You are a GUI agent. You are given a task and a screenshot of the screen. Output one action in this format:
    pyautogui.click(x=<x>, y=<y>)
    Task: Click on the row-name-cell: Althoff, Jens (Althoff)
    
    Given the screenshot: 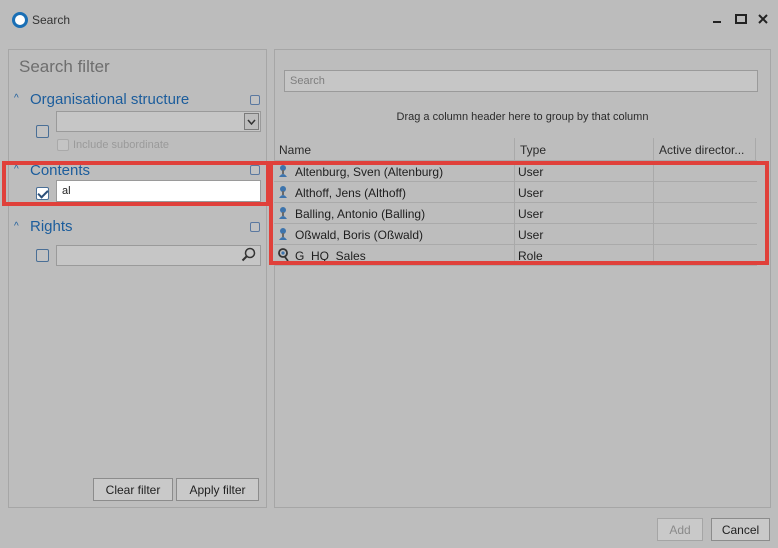 What is the action you would take?
    pyautogui.click(x=350, y=193)
    